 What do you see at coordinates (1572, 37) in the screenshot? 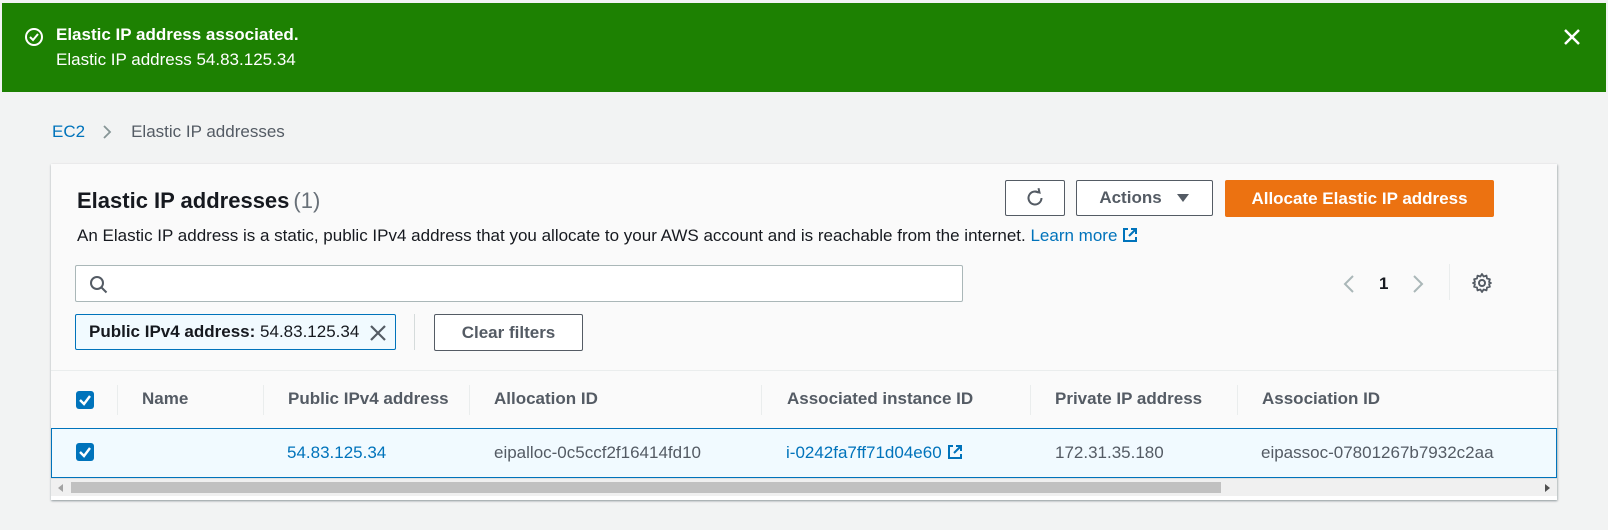
I see `close-icon` at bounding box center [1572, 37].